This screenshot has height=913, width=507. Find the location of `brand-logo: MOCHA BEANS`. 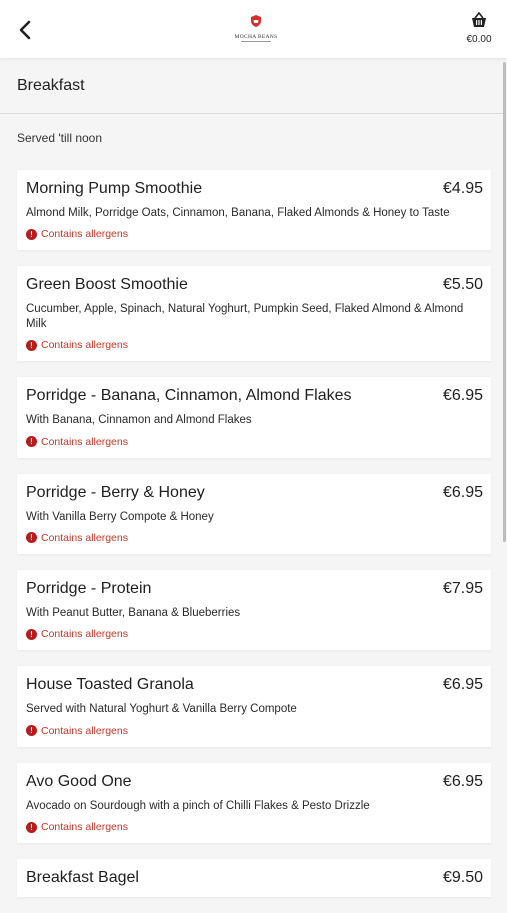

brand-logo: MOCHA BEANS is located at coordinates (256, 29).